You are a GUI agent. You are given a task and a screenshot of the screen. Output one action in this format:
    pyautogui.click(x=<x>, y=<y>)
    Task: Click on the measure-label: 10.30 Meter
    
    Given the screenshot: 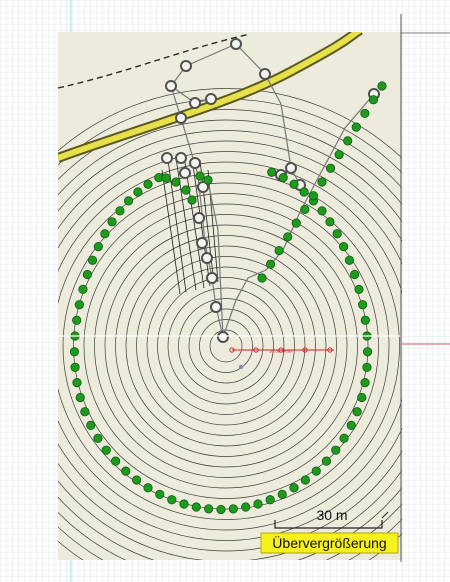 What is the action you would take?
    pyautogui.click(x=281, y=351)
    